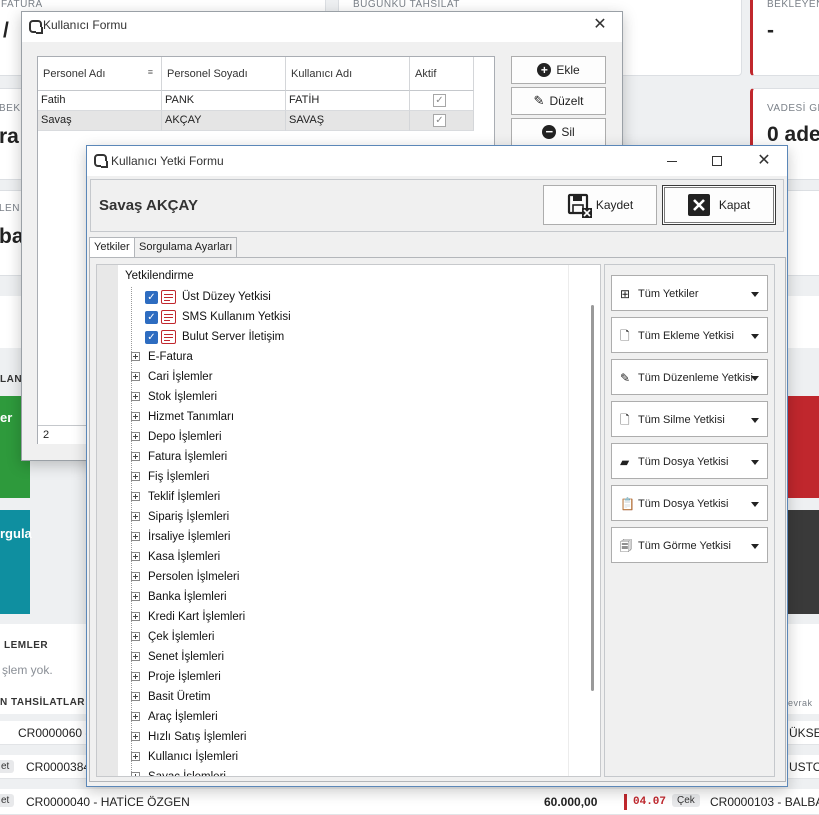 The height and width of the screenshot is (815, 819). I want to click on tree-scrollbar, so click(584, 520).